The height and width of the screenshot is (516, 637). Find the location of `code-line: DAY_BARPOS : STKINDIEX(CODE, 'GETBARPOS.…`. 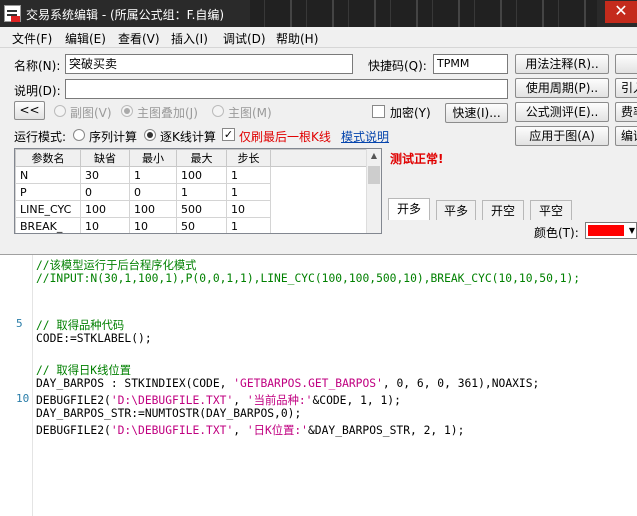

code-line: DAY_BARPOS : STKINDIEX(CODE, 'GETBARPOS.… is located at coordinates (288, 383).